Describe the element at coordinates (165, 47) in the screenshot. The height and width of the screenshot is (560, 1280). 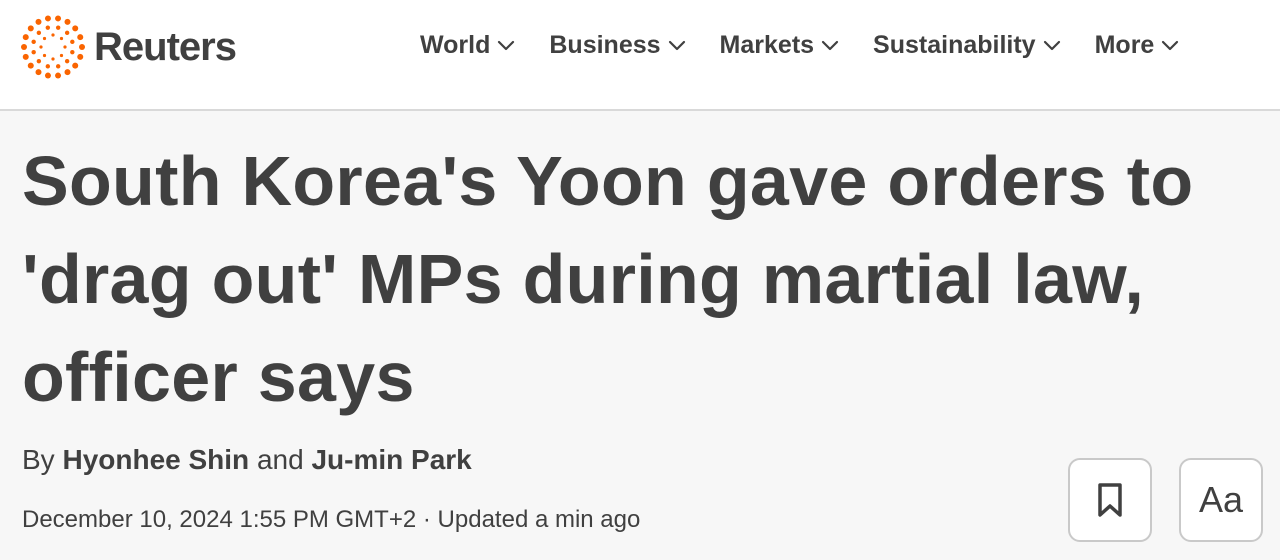
I see `brand-name: Reuters` at that location.